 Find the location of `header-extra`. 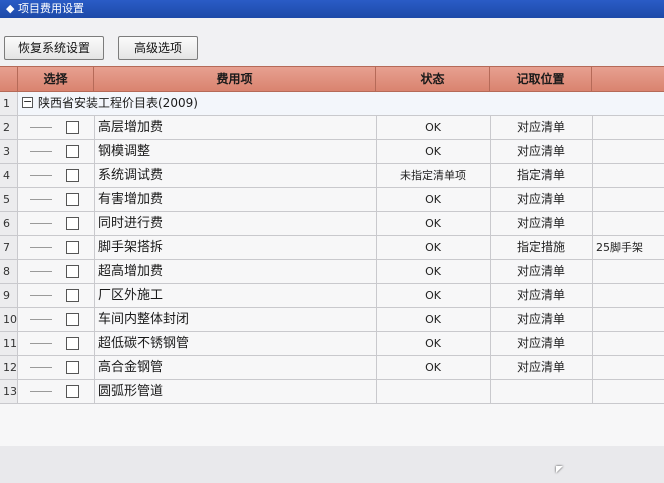

header-extra is located at coordinates (628, 79).